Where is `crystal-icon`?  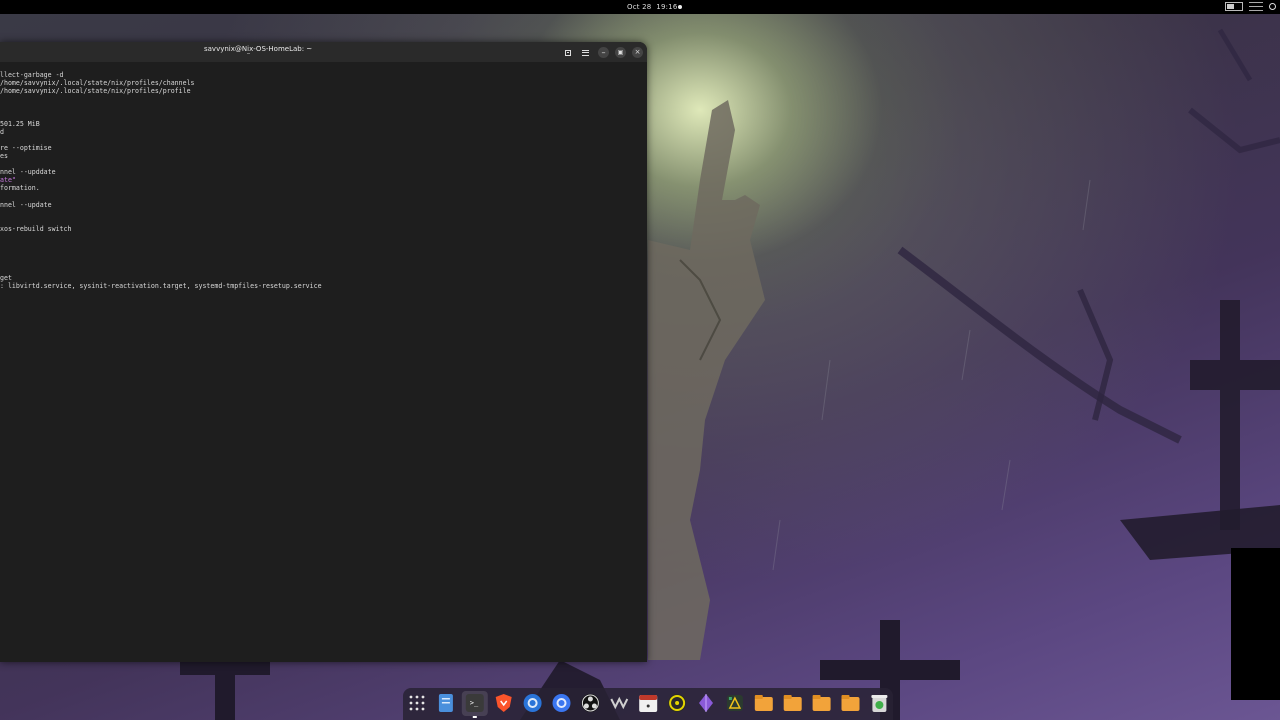 crystal-icon is located at coordinates (706, 703).